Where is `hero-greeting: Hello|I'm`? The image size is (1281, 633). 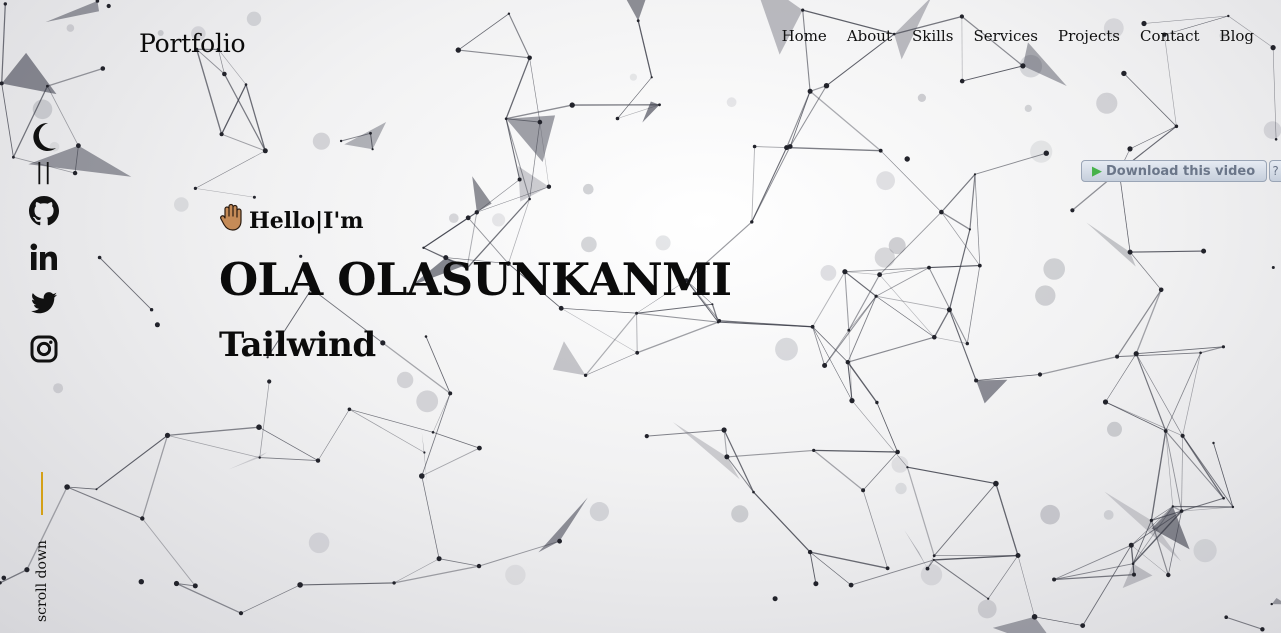 hero-greeting: Hello|I'm is located at coordinates (291, 221).